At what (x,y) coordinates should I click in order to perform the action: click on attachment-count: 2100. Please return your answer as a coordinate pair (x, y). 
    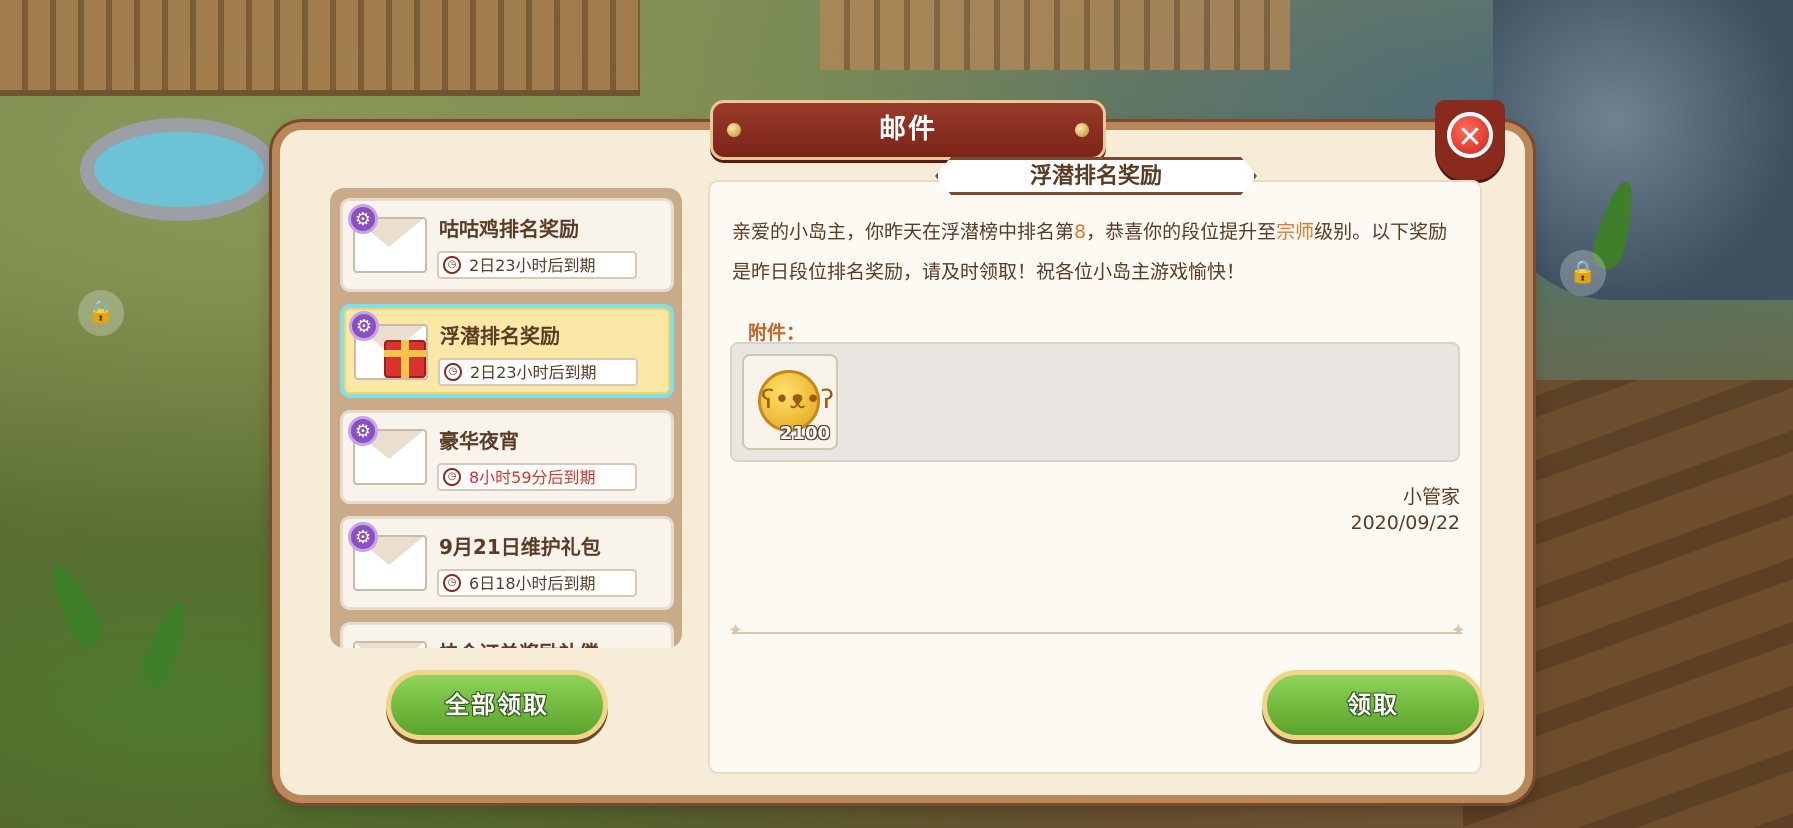
    Looking at the image, I should click on (804, 433).